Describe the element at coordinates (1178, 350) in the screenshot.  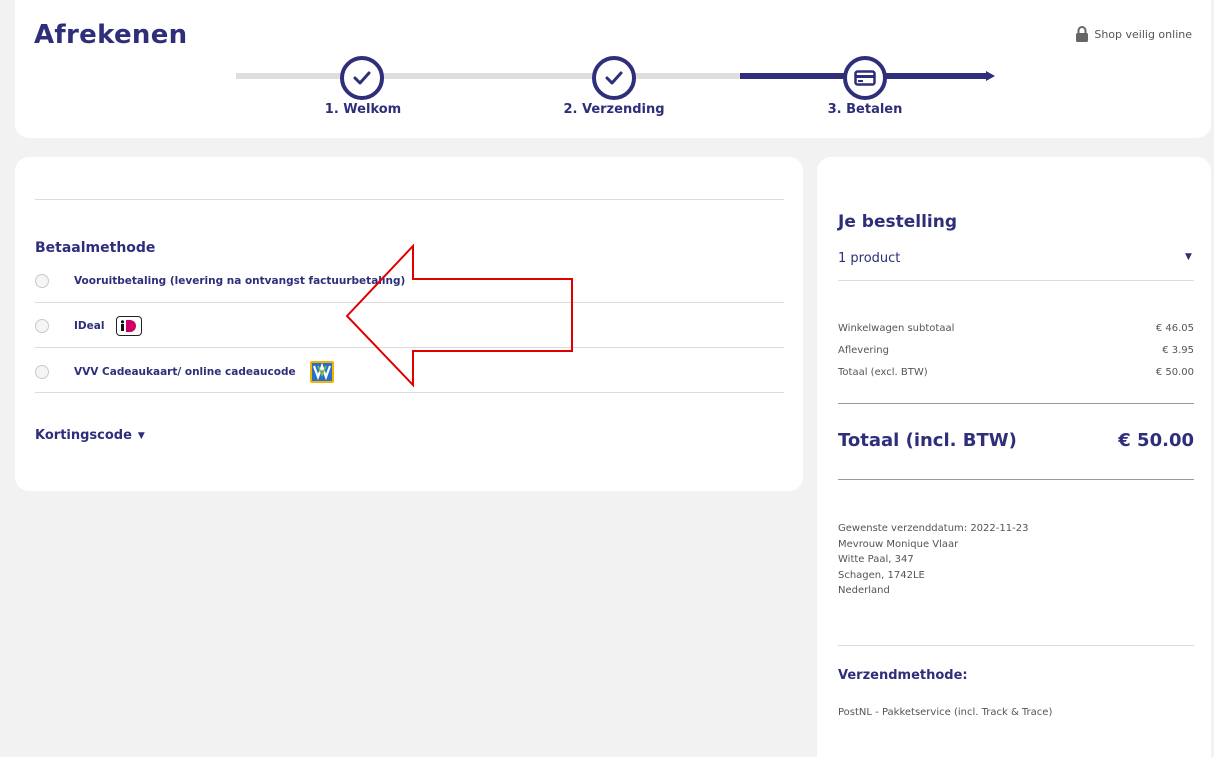
I see `summary-value: € 3.95` at that location.